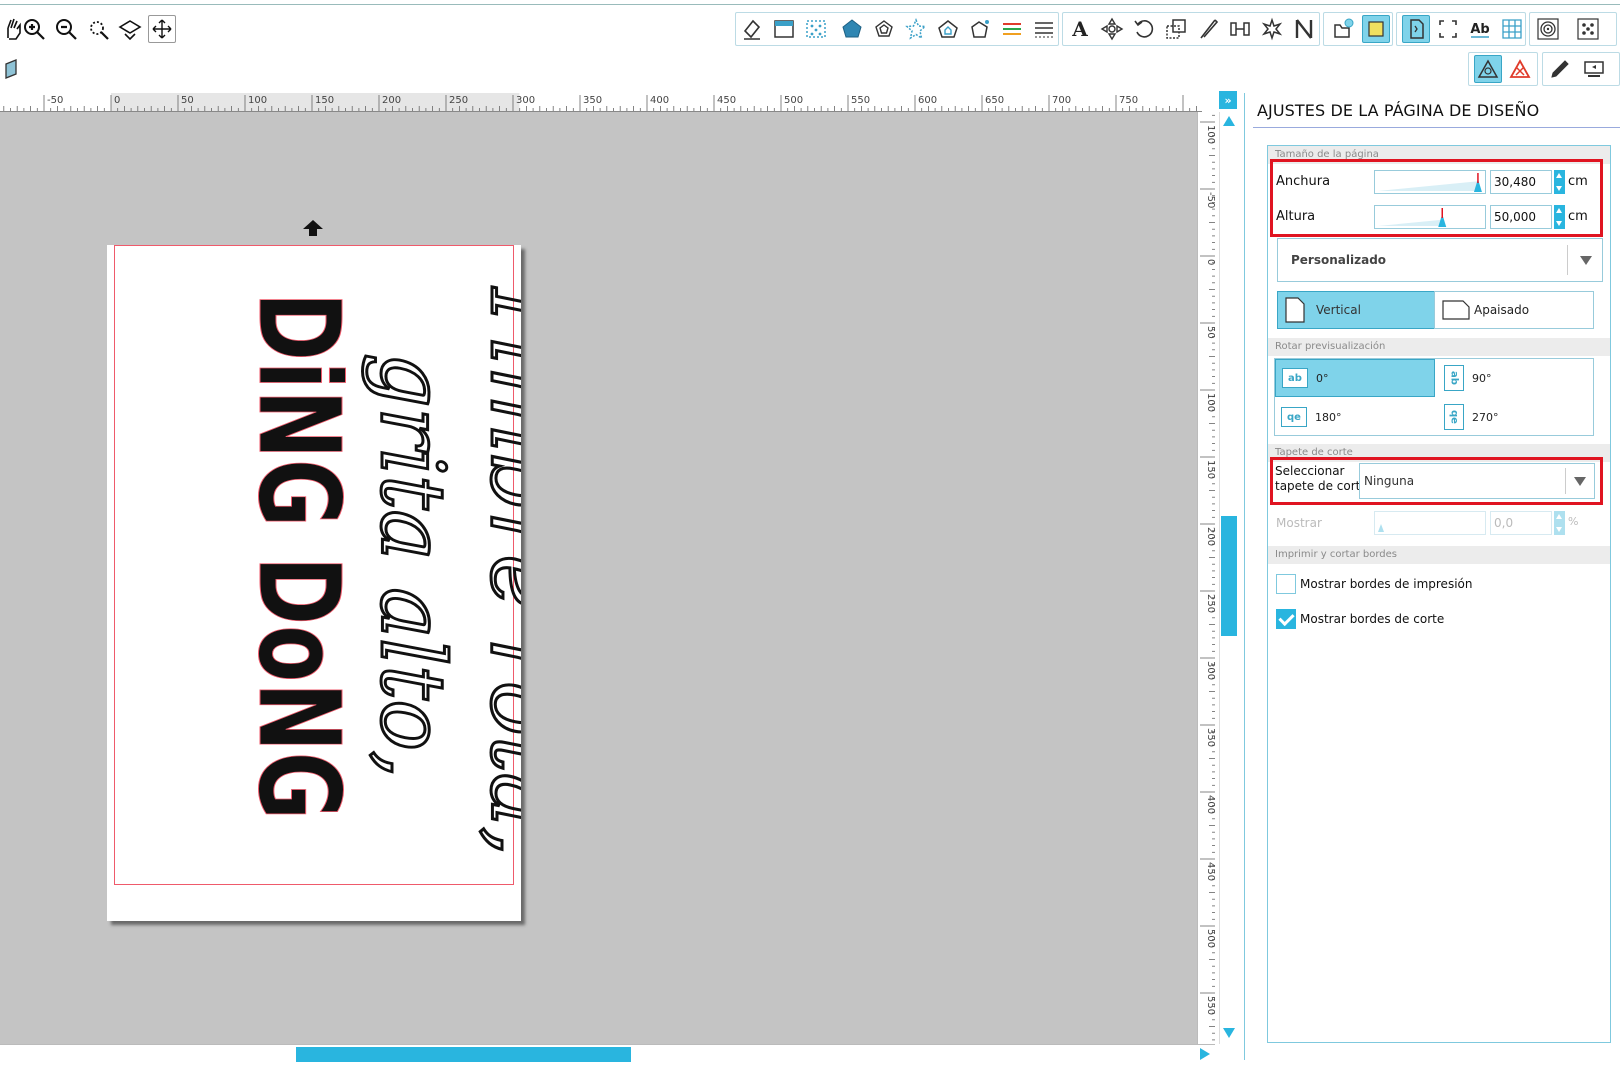 Image resolution: width=1620 pixels, height=1080 pixels. What do you see at coordinates (1206, 578) in the screenshot?
I see `vertical-ruler: 100 -50 0 50 100 150 200 250 300 350 400 450 500 550` at bounding box center [1206, 578].